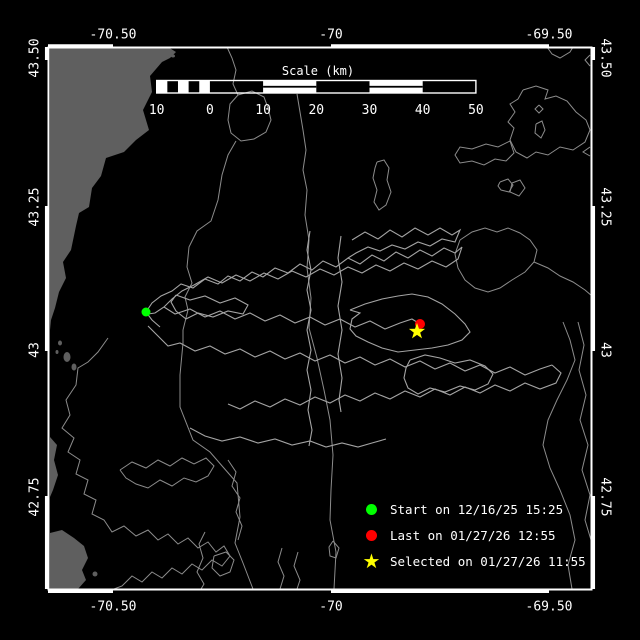 The width and height of the screenshot is (640, 640). I want to click on scale-tick-label: 0, so click(209, 110).